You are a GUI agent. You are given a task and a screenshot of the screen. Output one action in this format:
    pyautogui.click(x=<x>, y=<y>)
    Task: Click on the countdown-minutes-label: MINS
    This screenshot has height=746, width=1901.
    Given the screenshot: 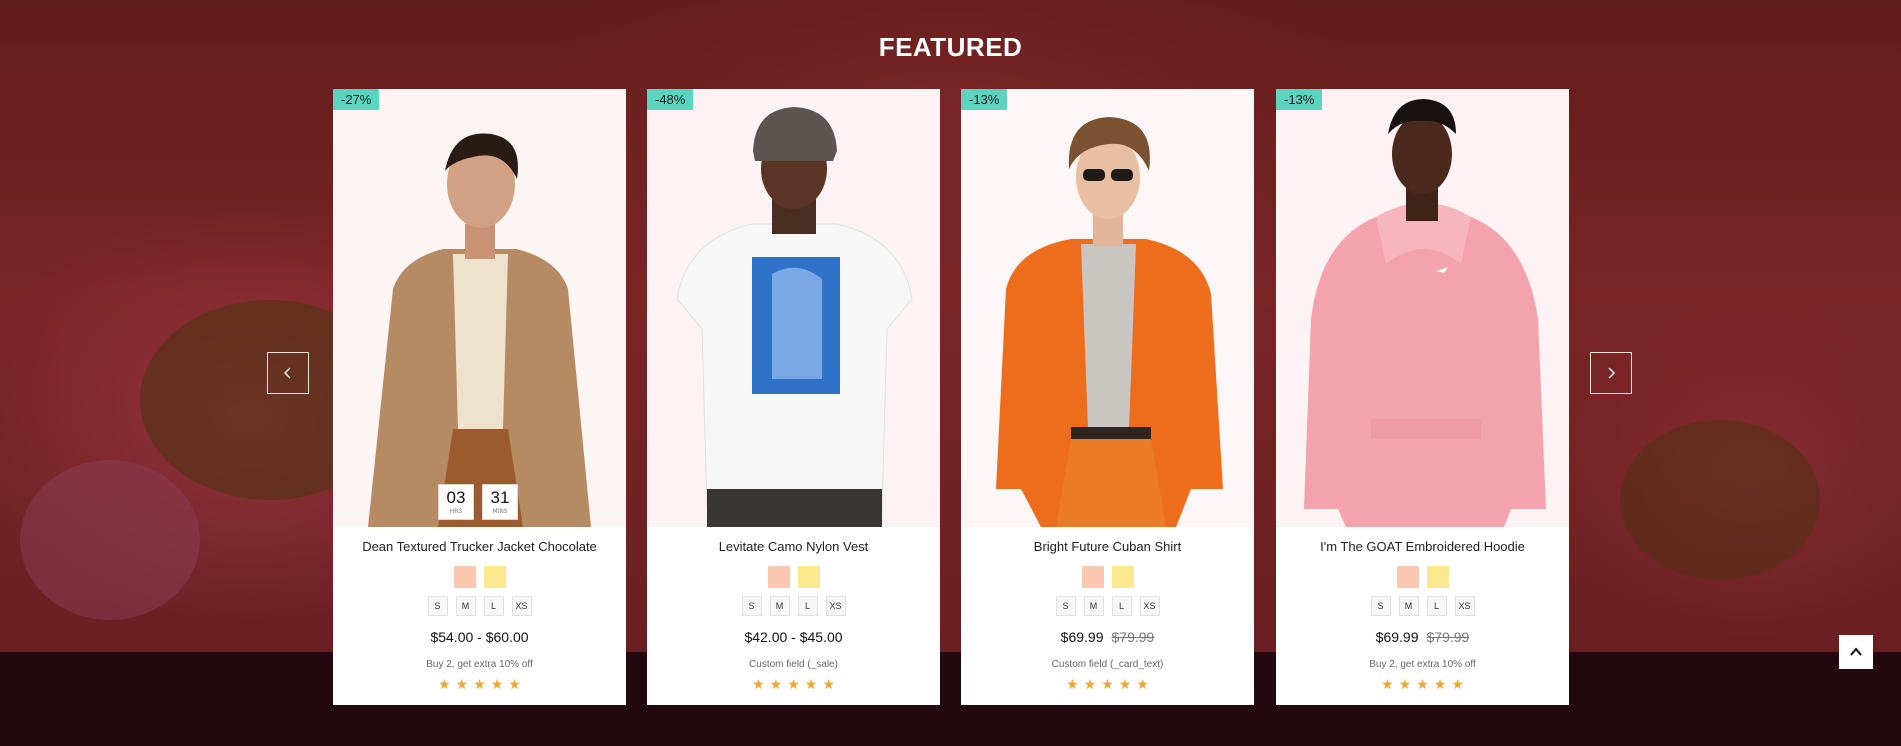 What is the action you would take?
    pyautogui.click(x=500, y=511)
    